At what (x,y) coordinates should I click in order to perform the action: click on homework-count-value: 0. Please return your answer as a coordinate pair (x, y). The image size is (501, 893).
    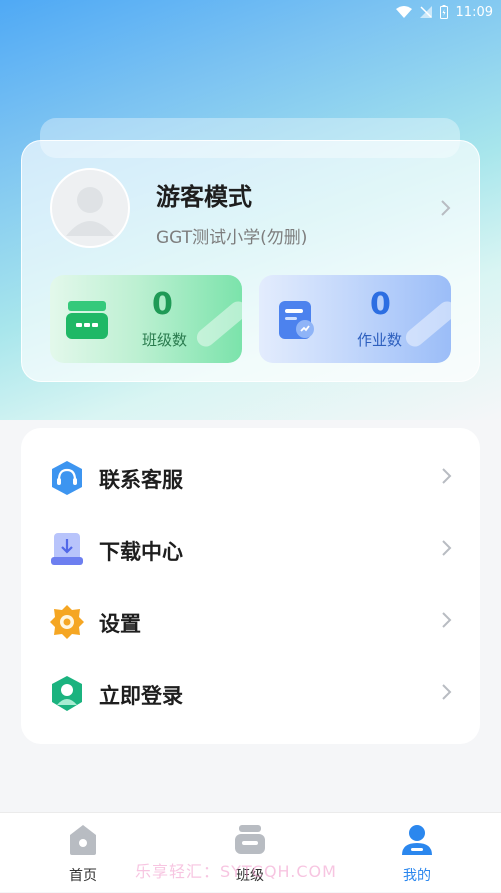
    Looking at the image, I should click on (380, 304).